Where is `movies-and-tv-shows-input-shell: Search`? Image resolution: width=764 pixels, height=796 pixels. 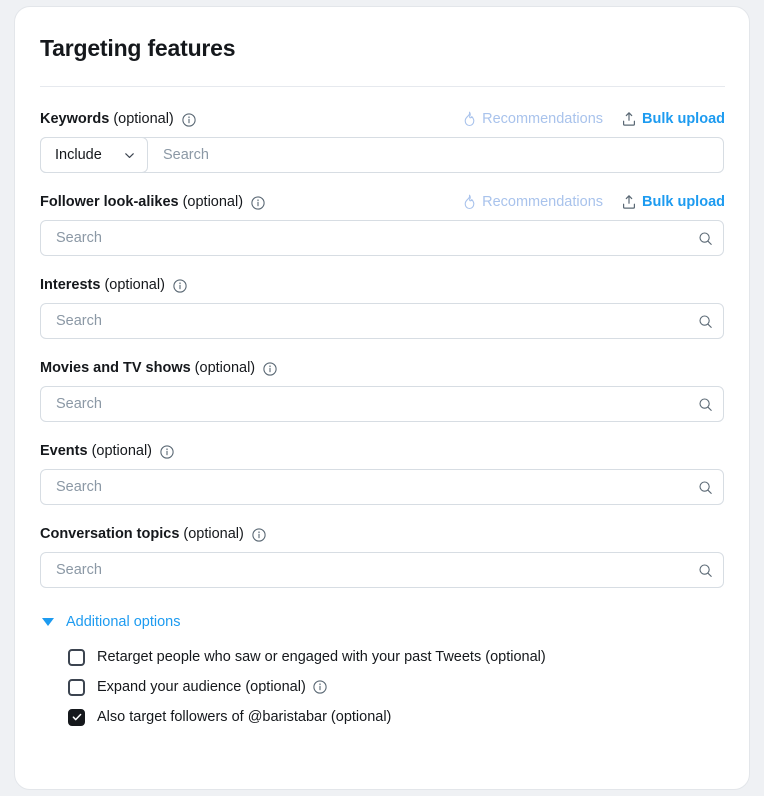
movies-and-tv-shows-input-shell: Search is located at coordinates (382, 404).